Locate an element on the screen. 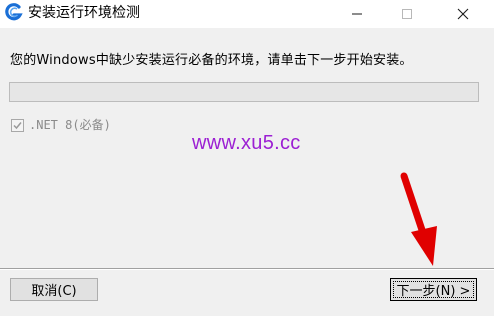 Image resolution: width=494 pixels, height=316 pixels. window-title: 安装运行环境检测 is located at coordinates (84, 13).